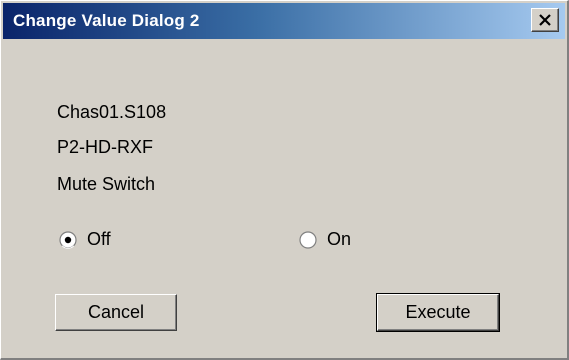  Describe the element at coordinates (105, 147) in the screenshot. I see `module-label: P2-HD-RXF` at that location.